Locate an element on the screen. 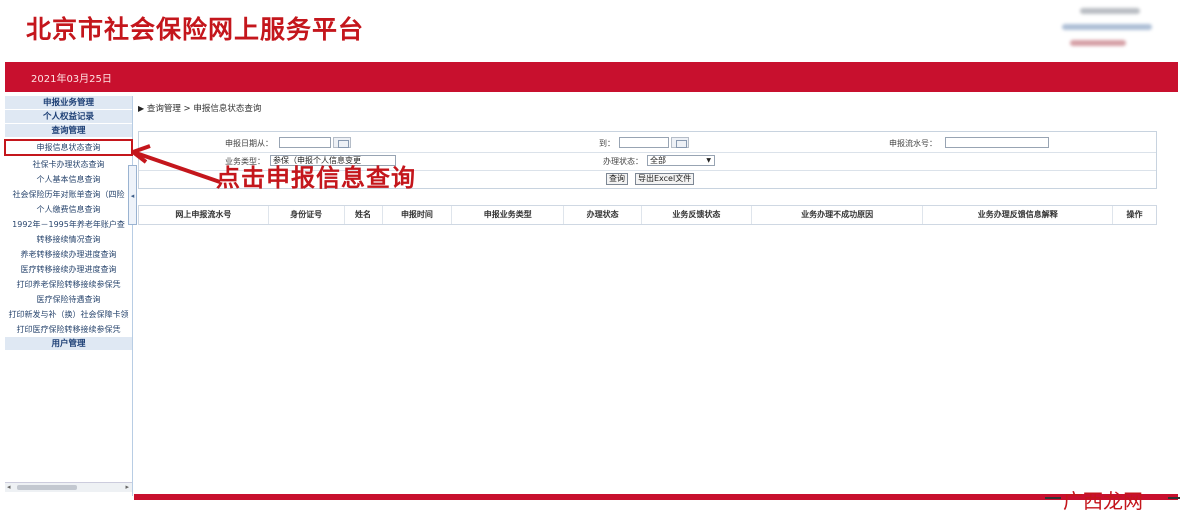 Image resolution: width=1200 pixels, height=525 pixels. col-feedback-explain: 业务办理反馈信息解释 is located at coordinates (1018, 215).